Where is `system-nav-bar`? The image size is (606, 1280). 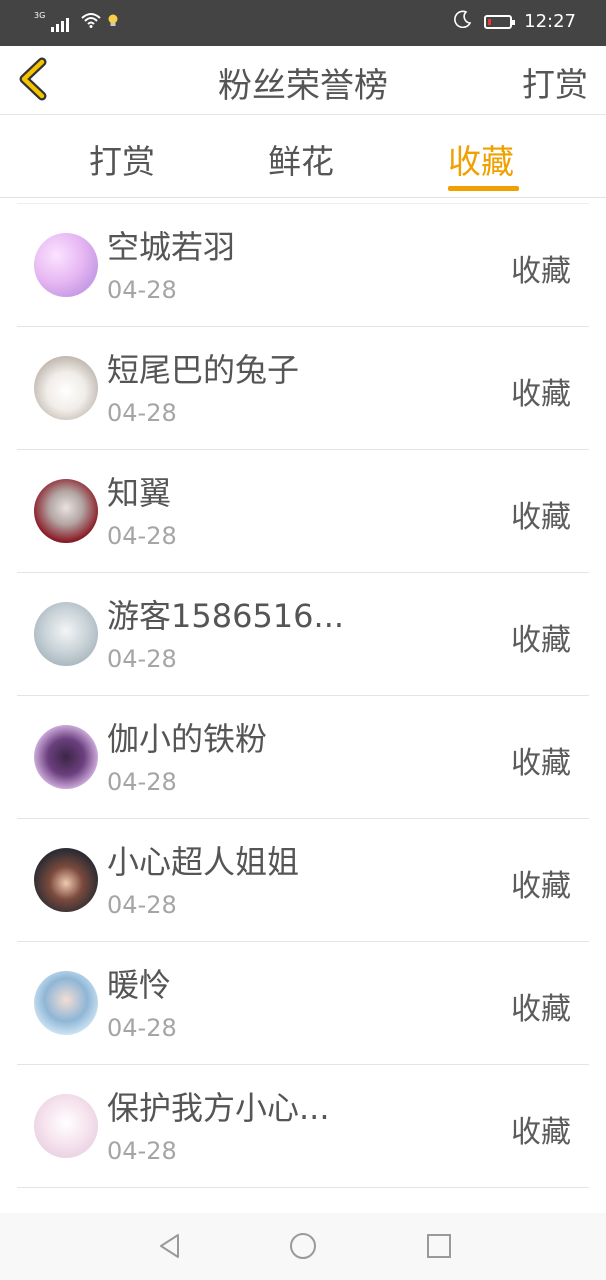
system-nav-bar is located at coordinates (303, 1246).